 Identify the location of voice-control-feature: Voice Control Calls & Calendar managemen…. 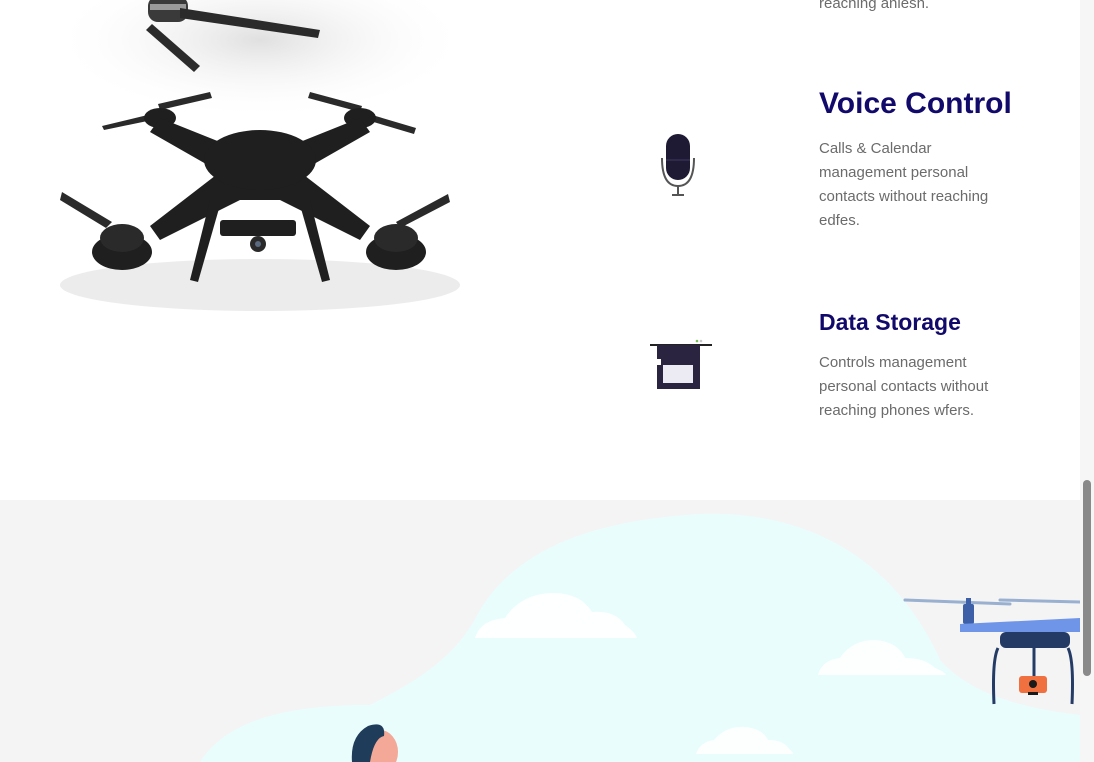
(919, 159).